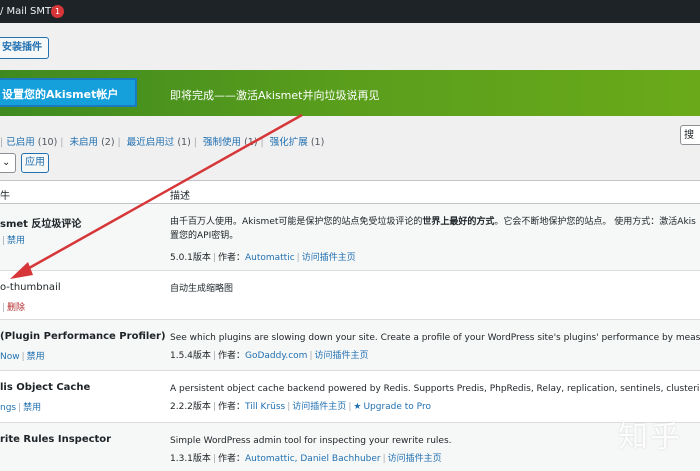  What do you see at coordinates (650, 437) in the screenshot?
I see `zhihu-watermark: 知乎` at bounding box center [650, 437].